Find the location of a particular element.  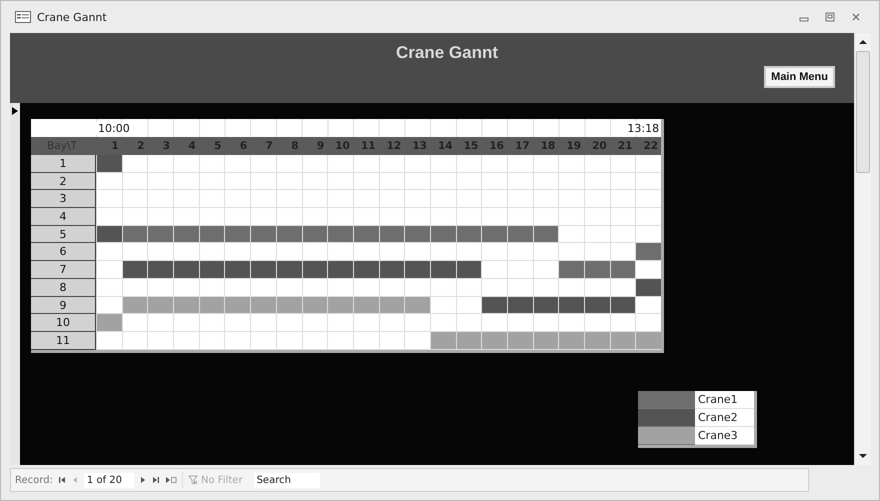

column-header: 17 is located at coordinates (520, 146).